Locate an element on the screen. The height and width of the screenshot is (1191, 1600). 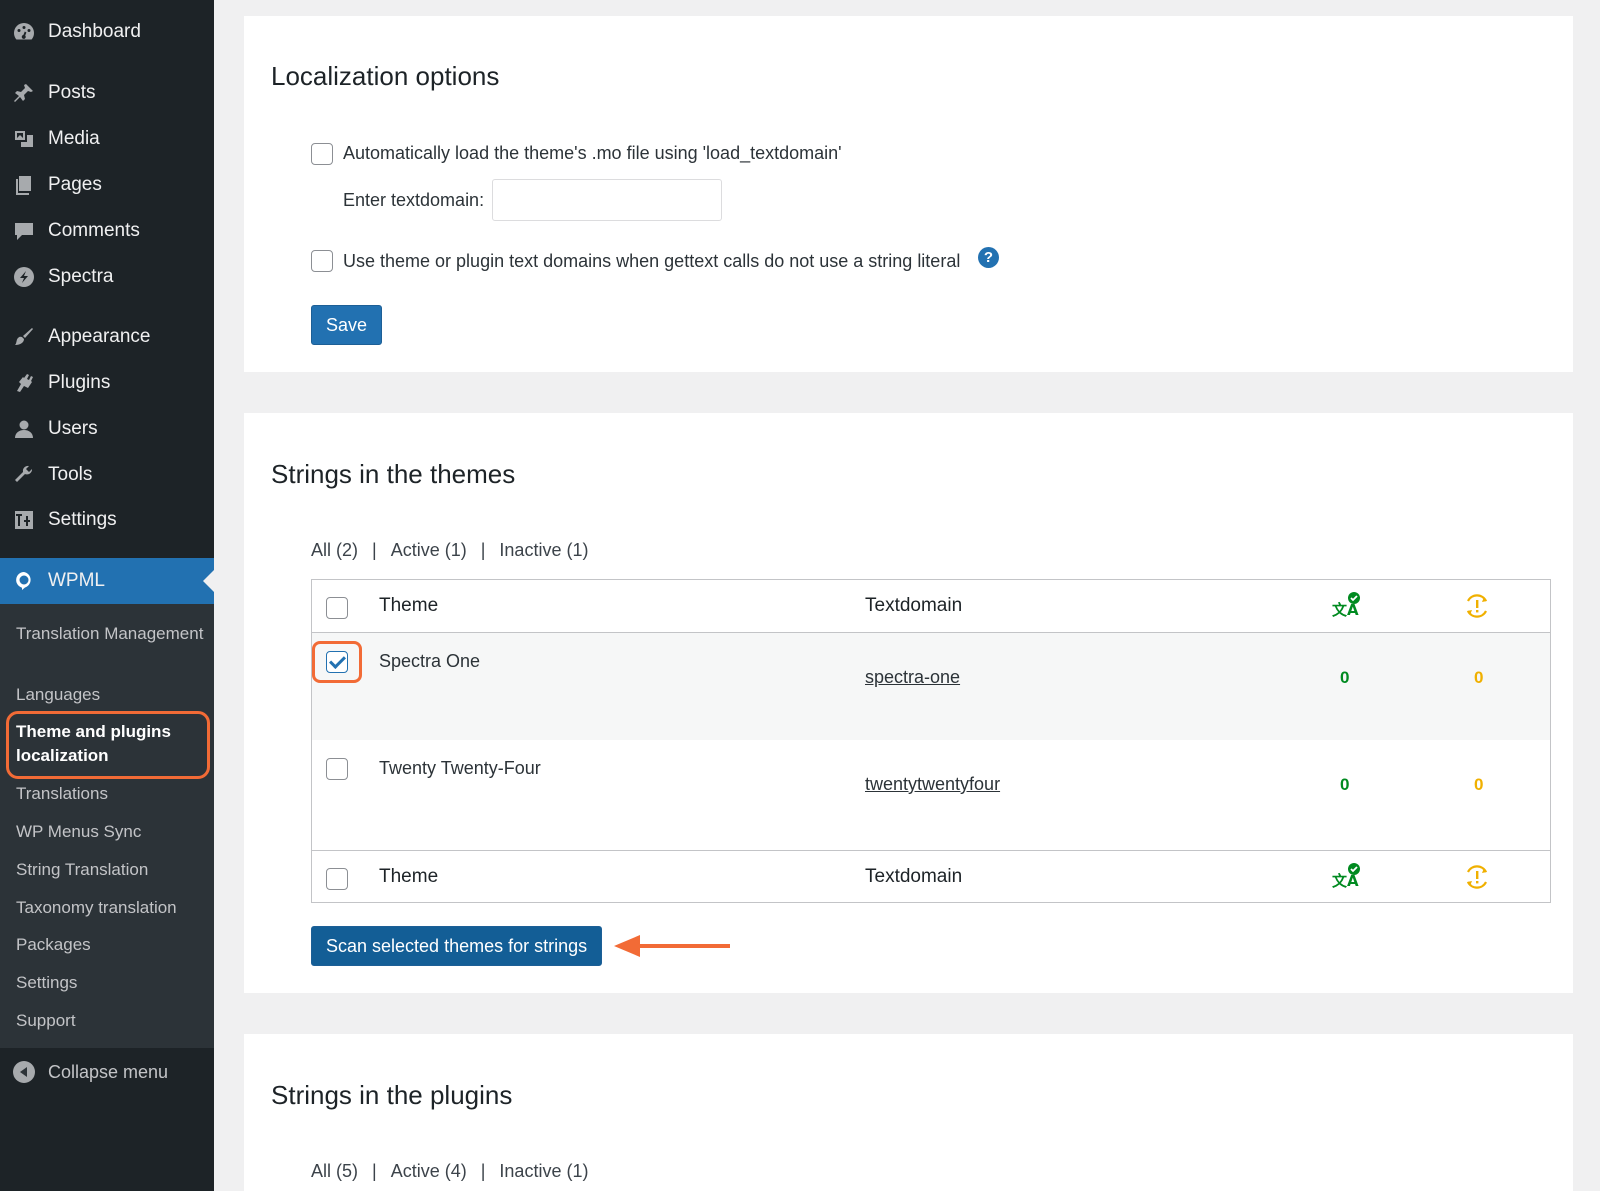
user-icon is located at coordinates (24, 429).